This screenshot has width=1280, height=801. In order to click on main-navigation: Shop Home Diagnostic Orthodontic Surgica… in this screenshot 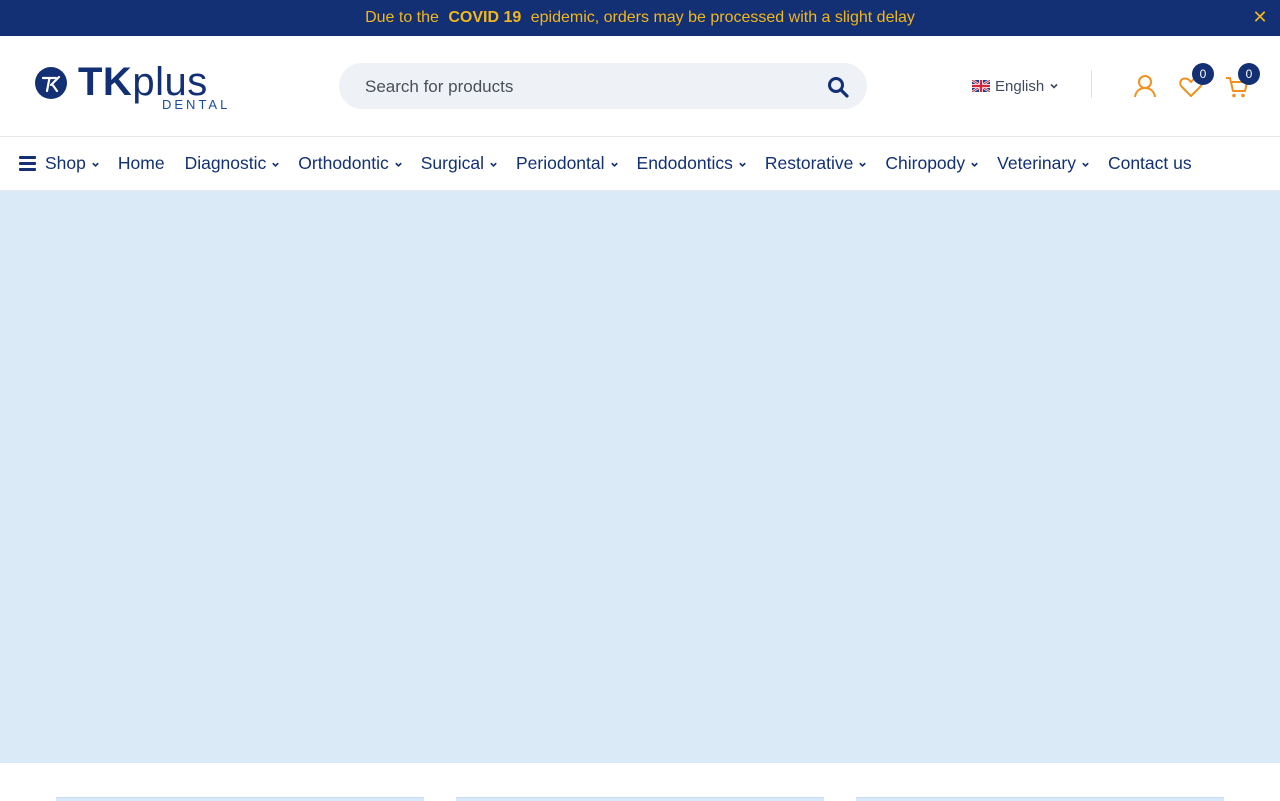, I will do `click(640, 164)`.